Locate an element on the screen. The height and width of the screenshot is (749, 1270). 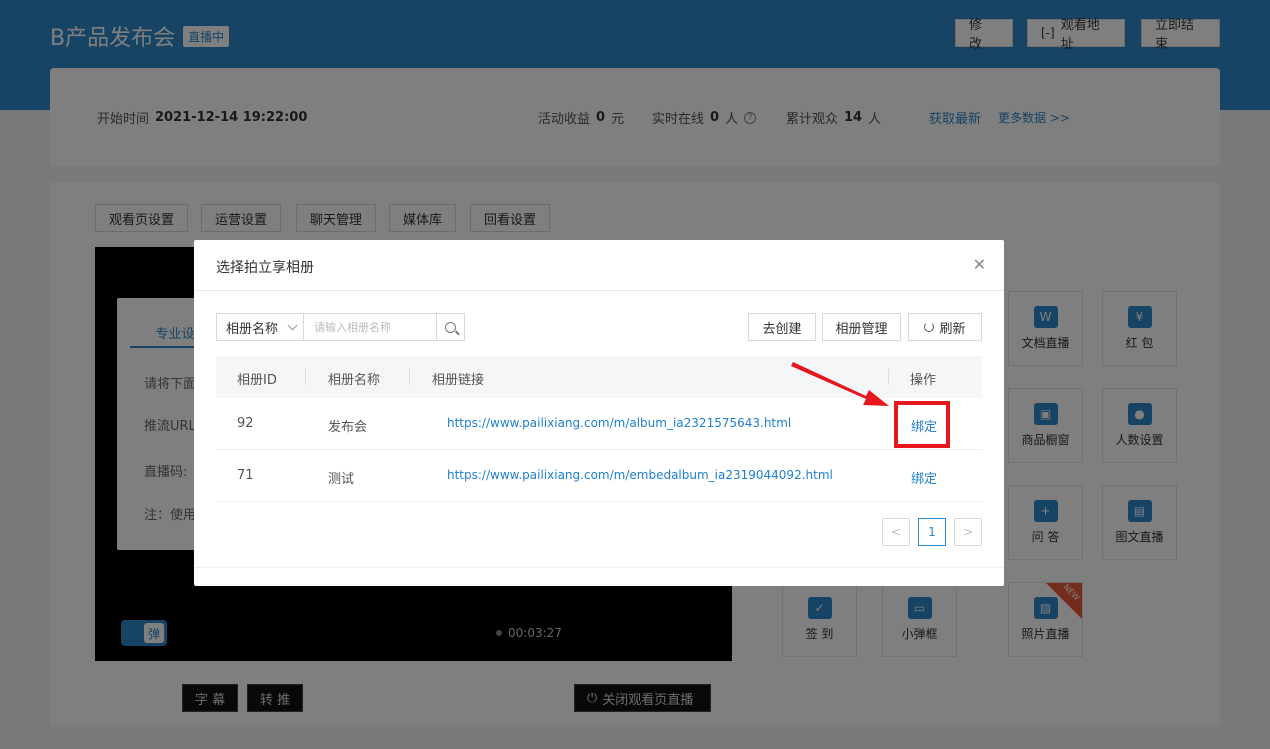
album-manage-button: 相册管理 is located at coordinates (861, 327).